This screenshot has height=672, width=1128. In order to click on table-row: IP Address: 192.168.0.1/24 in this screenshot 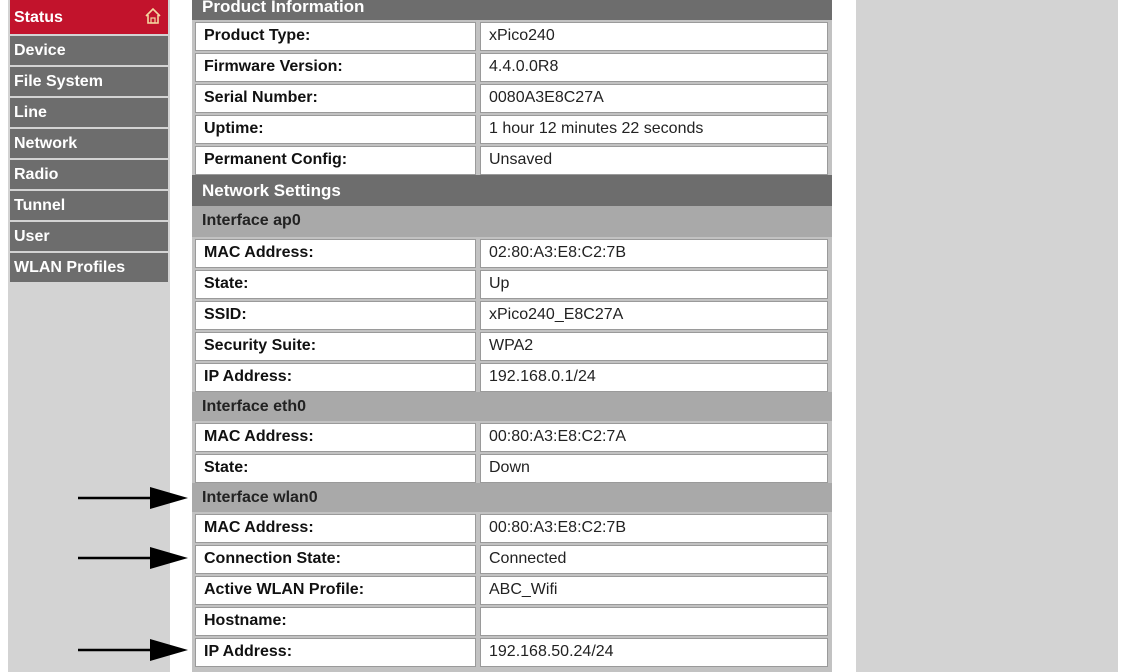, I will do `click(512, 376)`.